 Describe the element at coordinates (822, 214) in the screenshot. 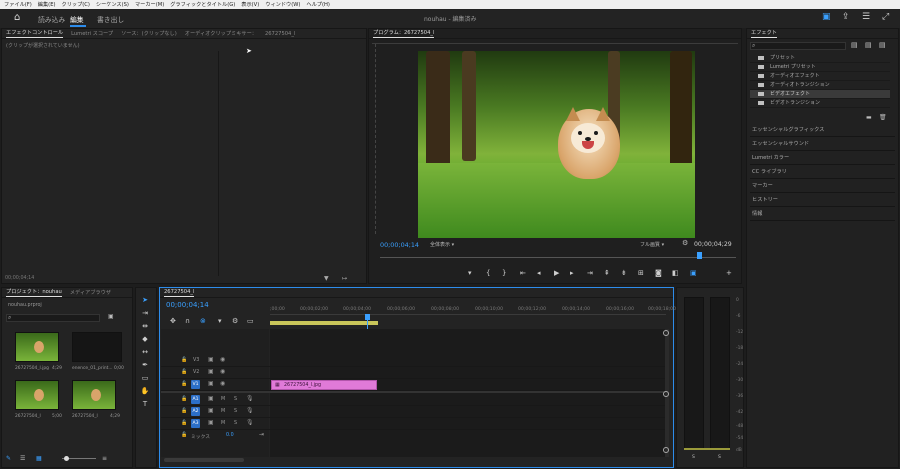

I see `panel-info: 情報` at that location.